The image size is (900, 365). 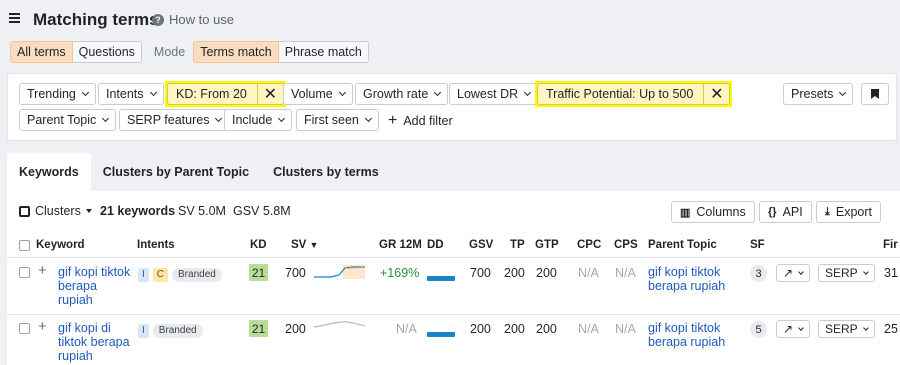 What do you see at coordinates (441, 333) in the screenshot?
I see `dd-bar` at bounding box center [441, 333].